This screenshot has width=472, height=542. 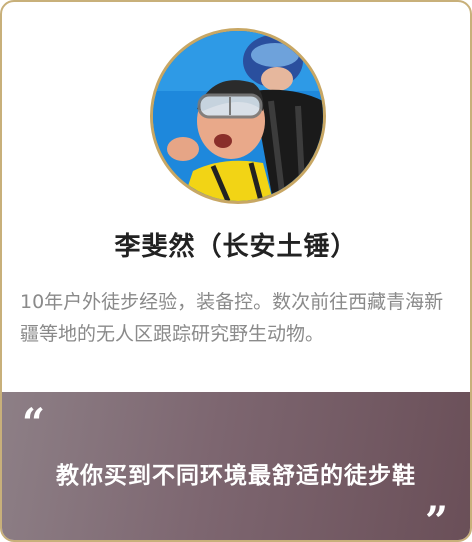 What do you see at coordinates (436, 520) in the screenshot?
I see `quote-close-icon: ”` at bounding box center [436, 520].